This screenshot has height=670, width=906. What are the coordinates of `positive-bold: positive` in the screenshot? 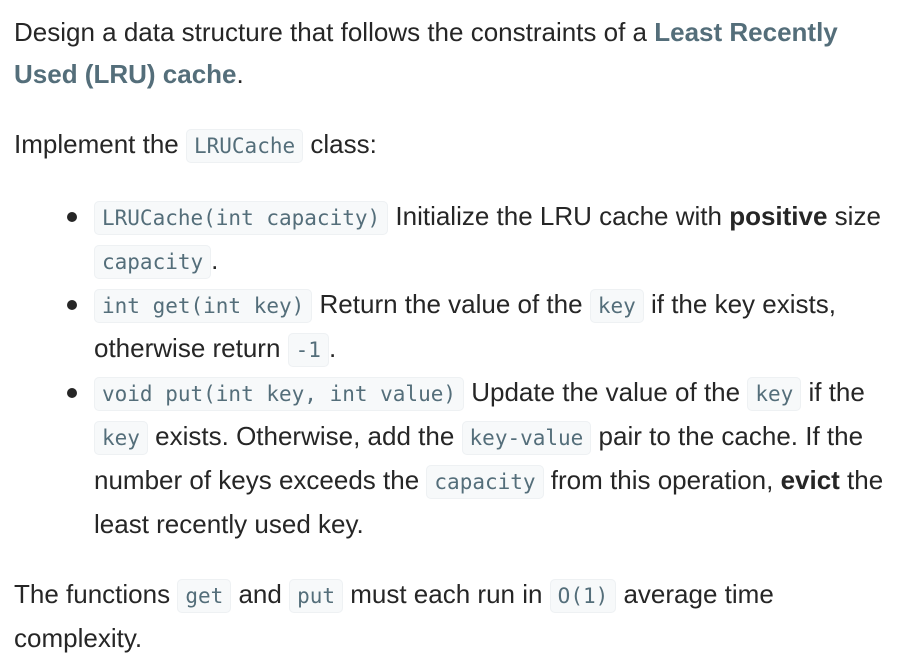 It's located at (778, 216).